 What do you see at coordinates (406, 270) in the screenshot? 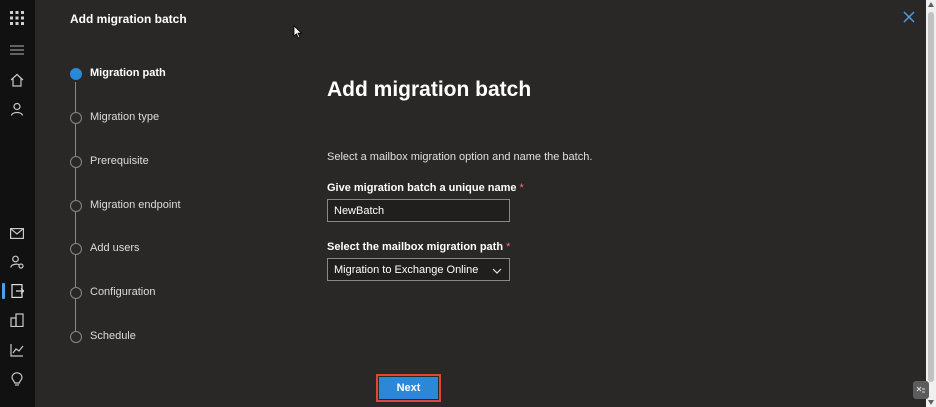
I see `migration-path-selected: Migration to Exchange Online` at bounding box center [406, 270].